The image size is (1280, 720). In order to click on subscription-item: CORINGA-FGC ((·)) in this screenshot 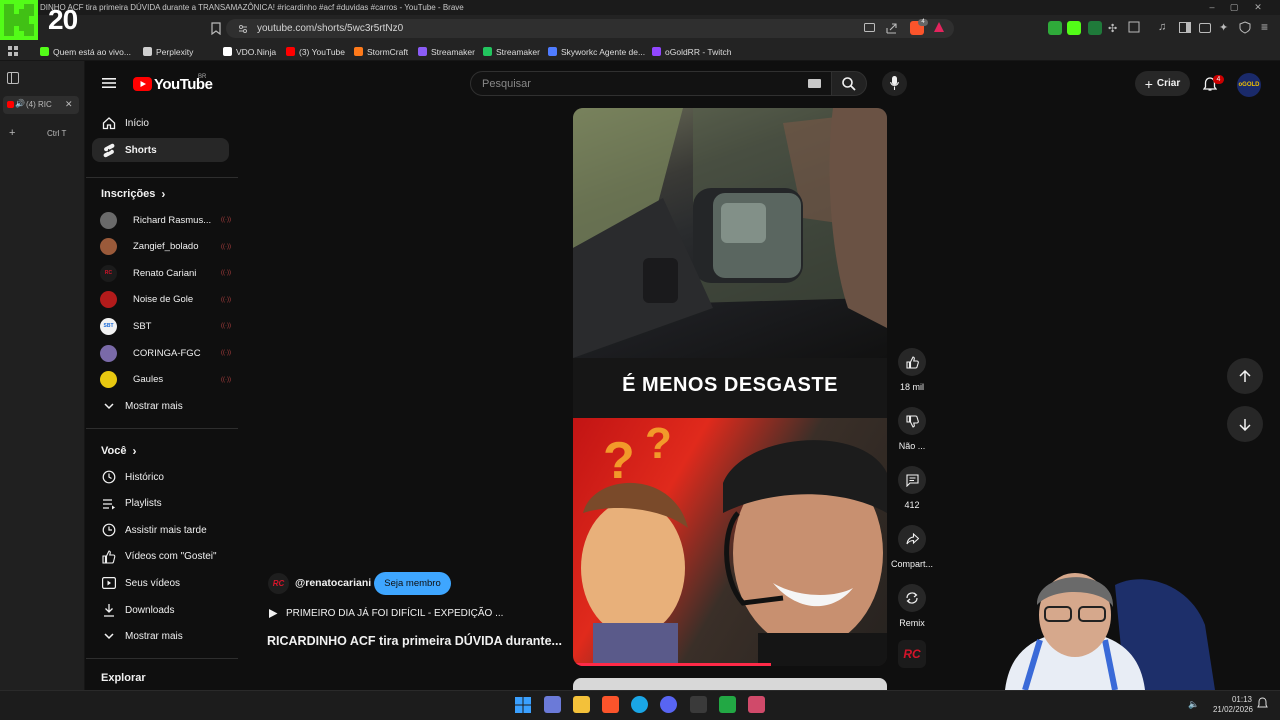, I will do `click(165, 353)`.